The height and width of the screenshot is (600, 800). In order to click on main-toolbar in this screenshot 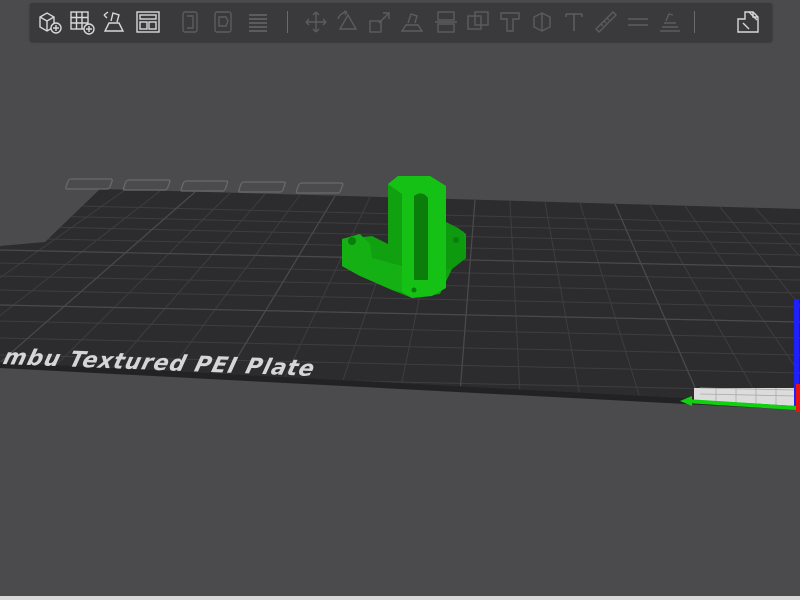, I will do `click(401, 22)`.